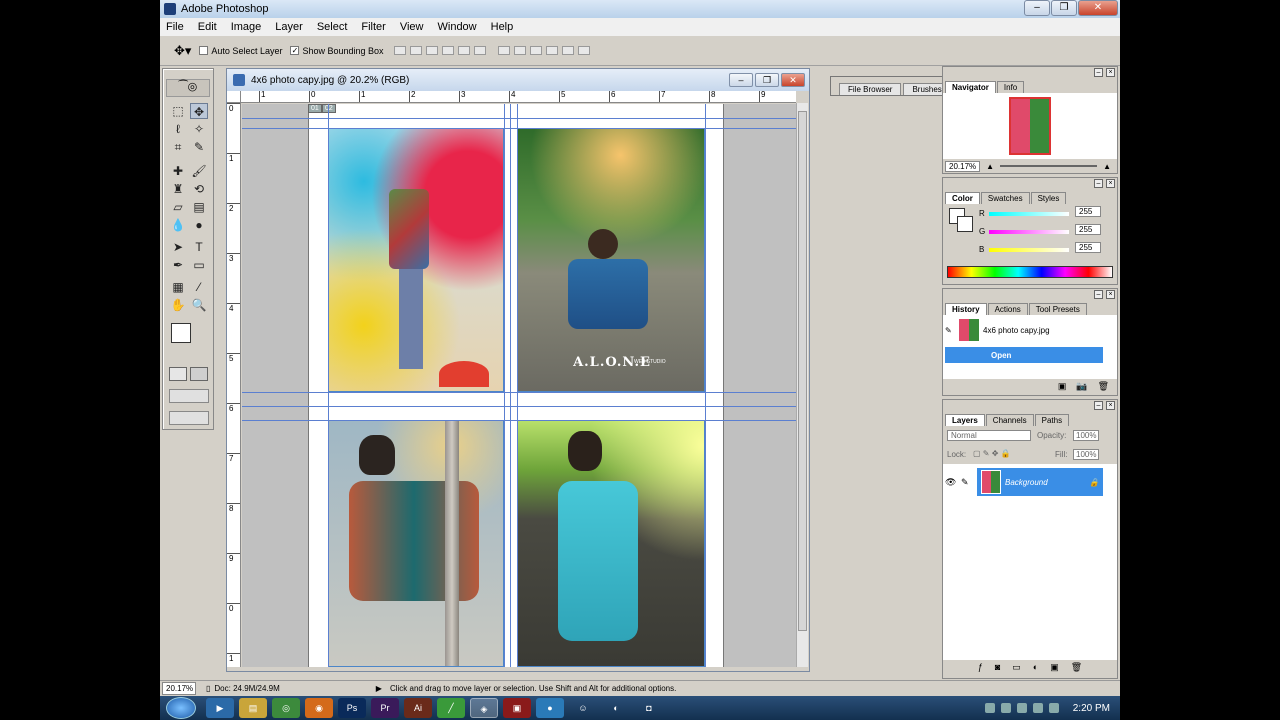 This screenshot has height=720, width=1280. Describe the element at coordinates (328, 385) in the screenshot. I see `guide-vertical` at that location.